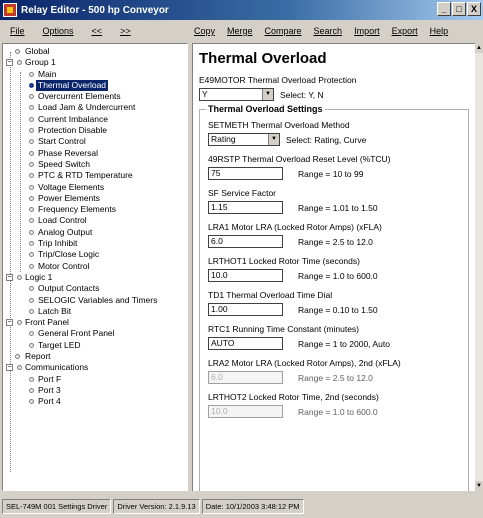  I want to click on tree-item-load-control: Load Control, so click(95, 220).